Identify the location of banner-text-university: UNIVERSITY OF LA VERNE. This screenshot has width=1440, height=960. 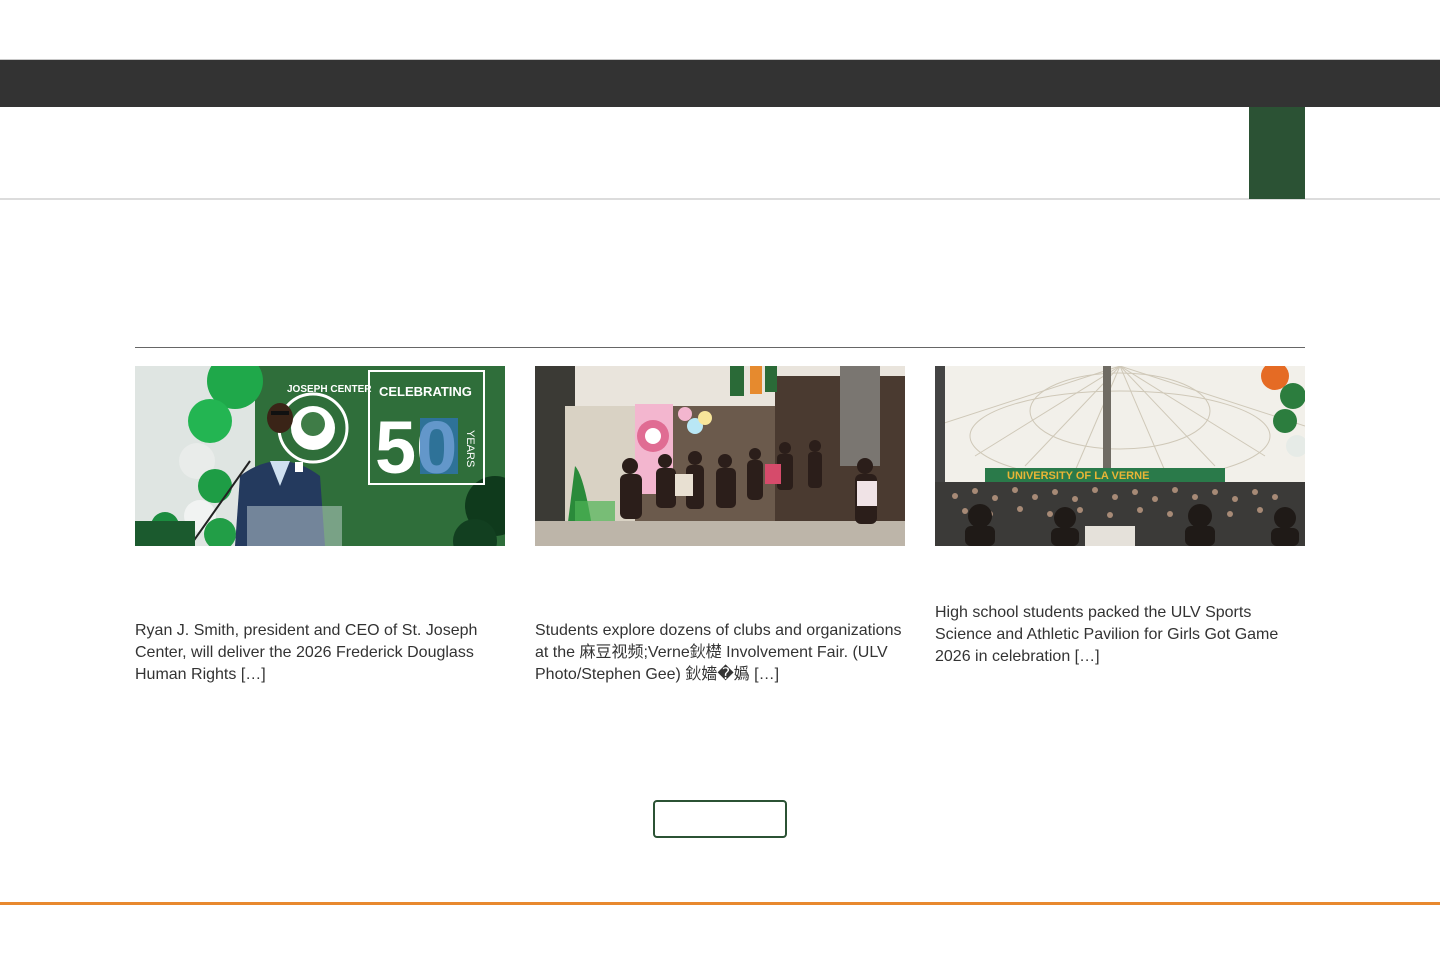
(1078, 476).